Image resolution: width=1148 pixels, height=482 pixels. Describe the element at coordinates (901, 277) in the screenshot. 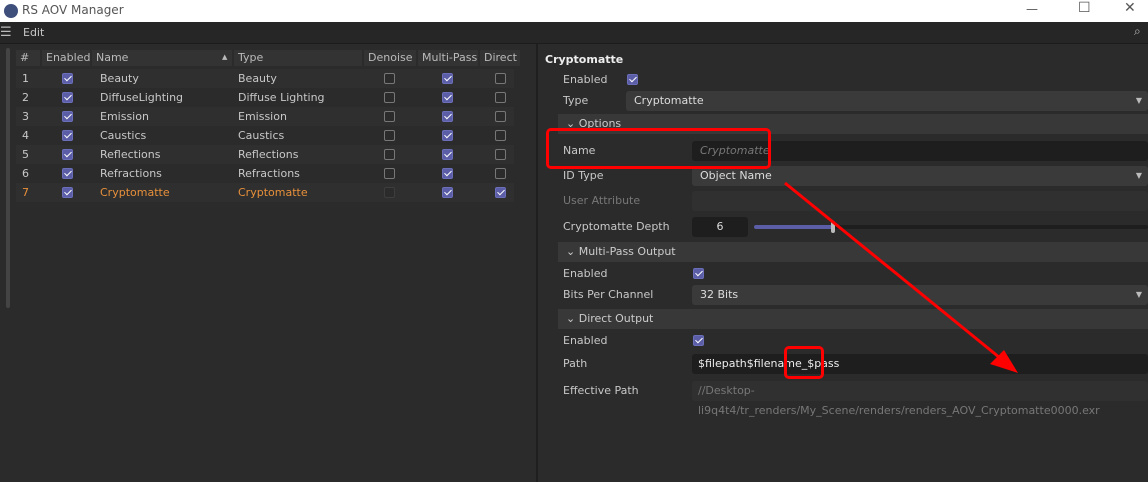

I see `annotation-arrow` at that location.